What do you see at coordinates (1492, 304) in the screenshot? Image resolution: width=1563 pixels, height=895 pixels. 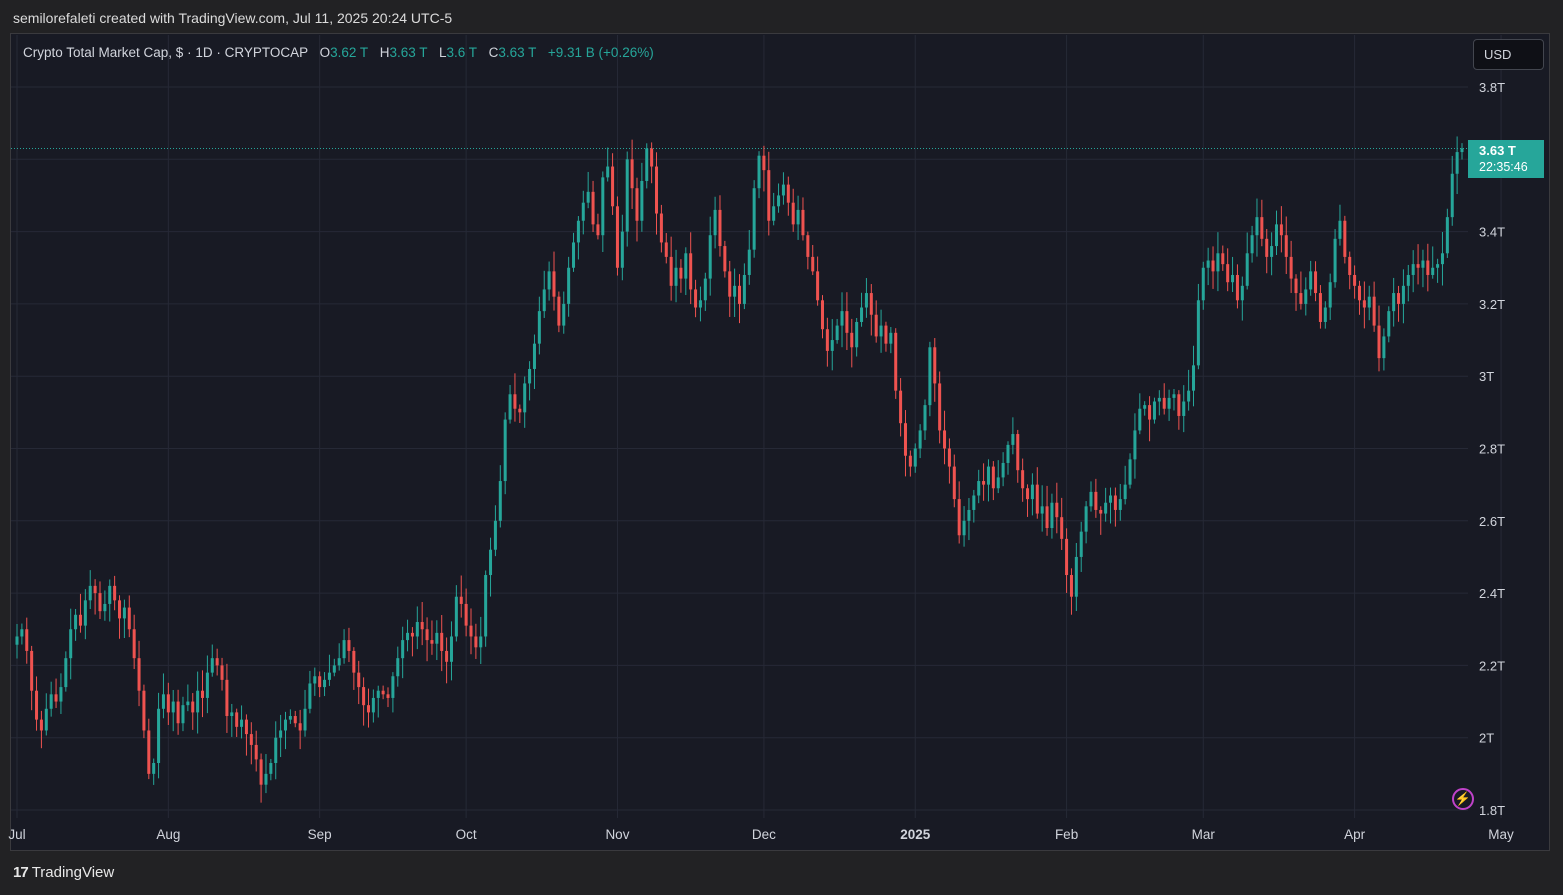 I see `y-tick-label: 3.2T` at bounding box center [1492, 304].